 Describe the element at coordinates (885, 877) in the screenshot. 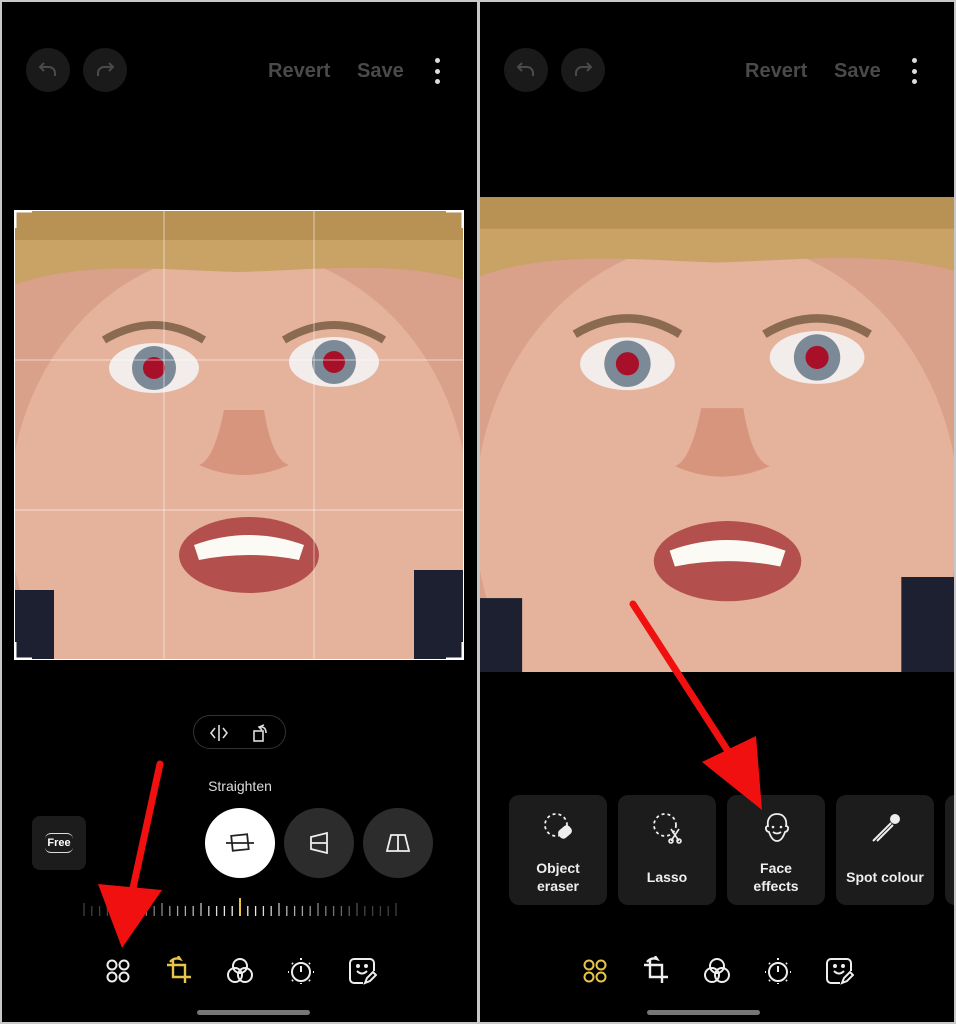

I see `tool-label: Spot colour` at that location.